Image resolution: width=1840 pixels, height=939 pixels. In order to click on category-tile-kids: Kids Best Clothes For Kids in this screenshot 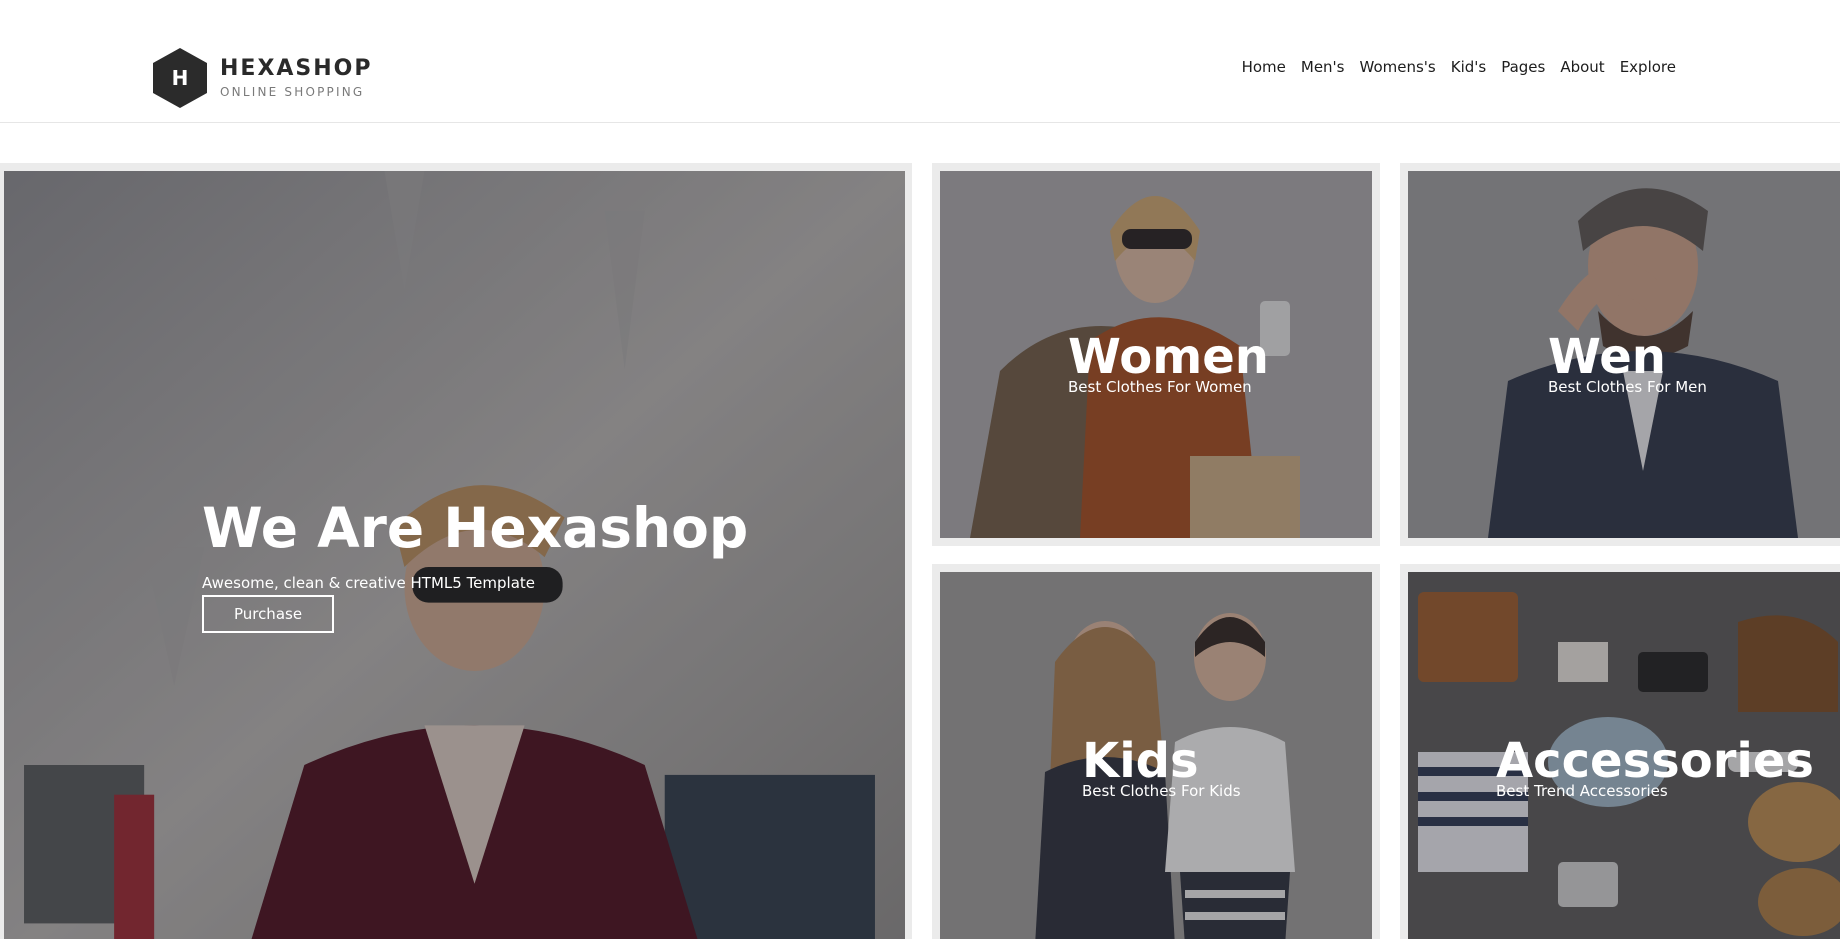, I will do `click(1156, 751)`.